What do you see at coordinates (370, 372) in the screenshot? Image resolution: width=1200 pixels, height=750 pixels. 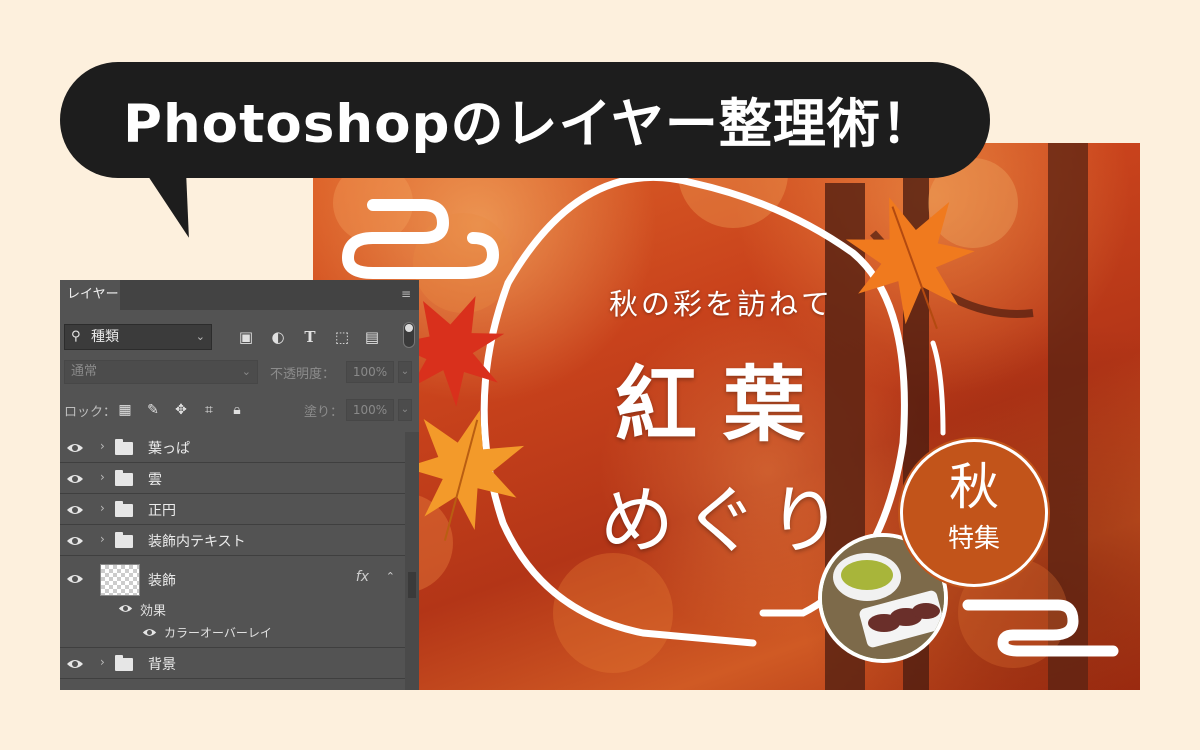 I see `opacity-input: 100%` at bounding box center [370, 372].